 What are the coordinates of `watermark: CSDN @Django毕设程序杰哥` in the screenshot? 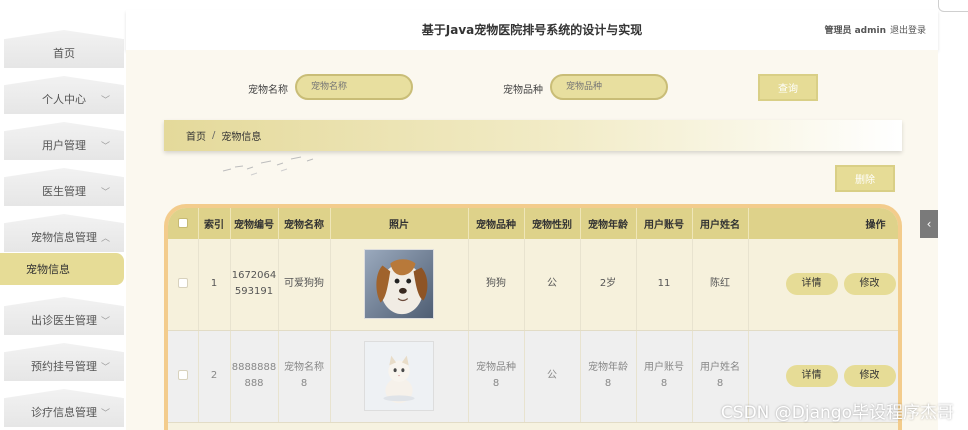 It's located at (837, 413).